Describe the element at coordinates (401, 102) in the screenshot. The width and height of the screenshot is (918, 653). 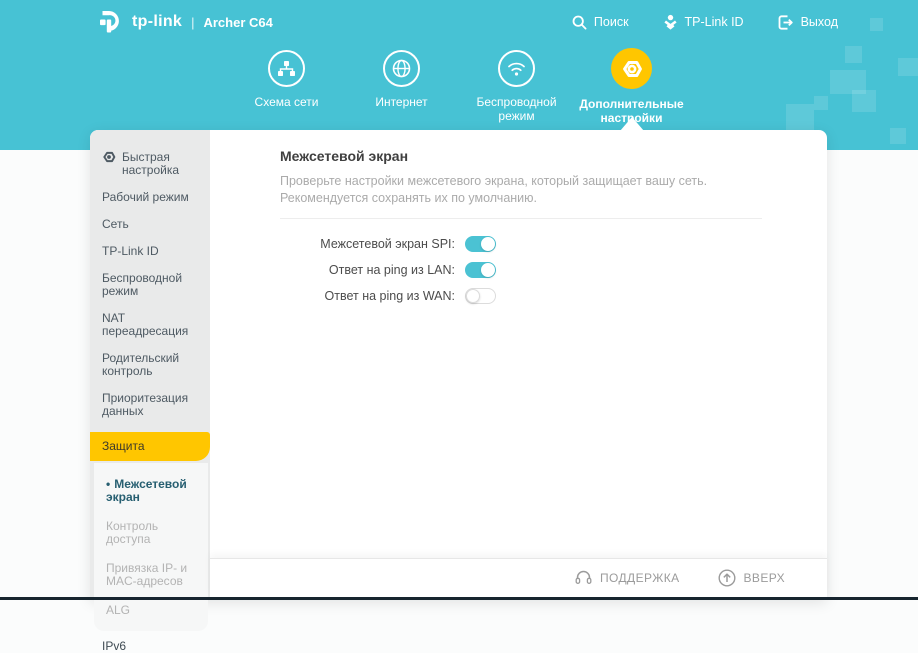
I see `nav-label: Интернет` at that location.